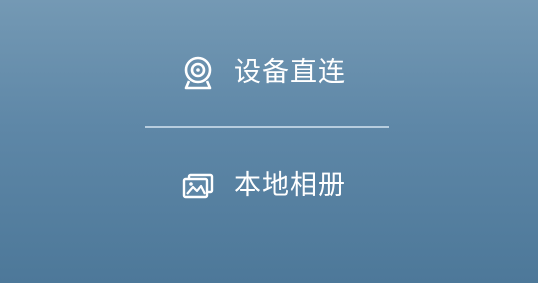 This screenshot has height=283, width=538. I want to click on device-direct-connect-button: 设备直连, so click(263, 73).